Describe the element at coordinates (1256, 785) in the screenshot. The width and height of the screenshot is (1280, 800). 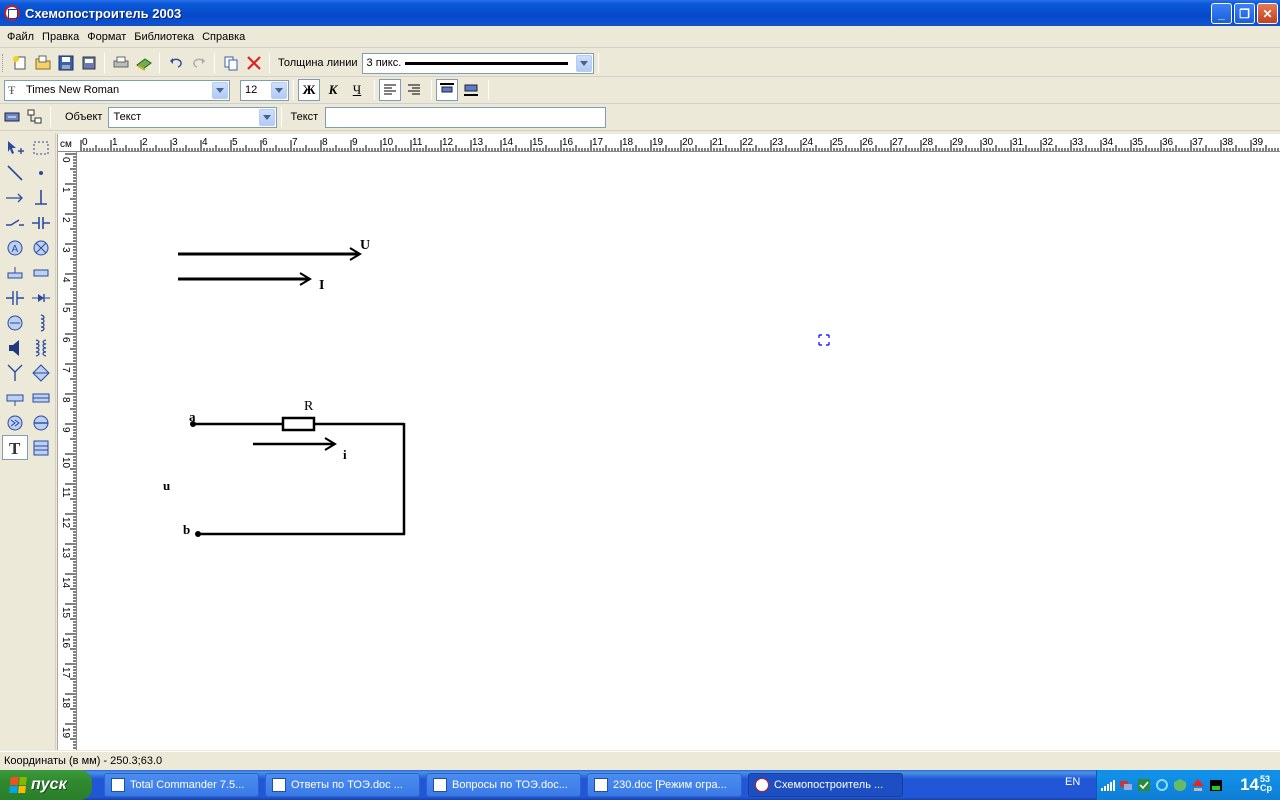
I see `clock: 14 53 Ср` at that location.